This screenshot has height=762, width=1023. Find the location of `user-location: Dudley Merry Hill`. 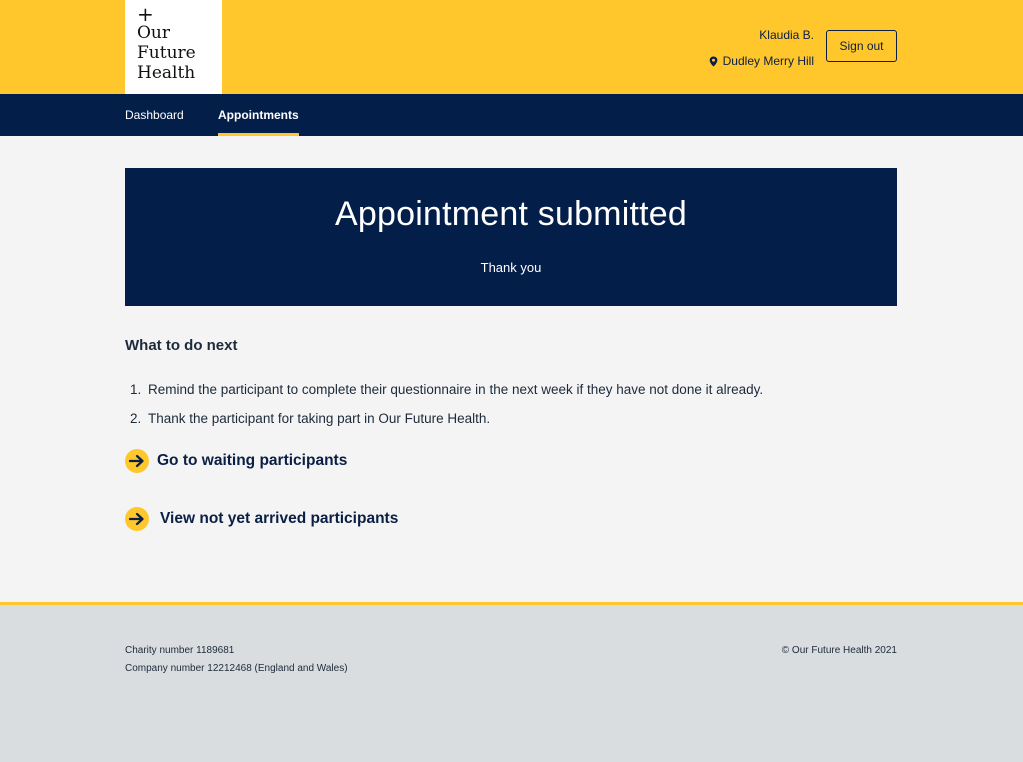

user-location: Dudley Merry Hill is located at coordinates (761, 61).